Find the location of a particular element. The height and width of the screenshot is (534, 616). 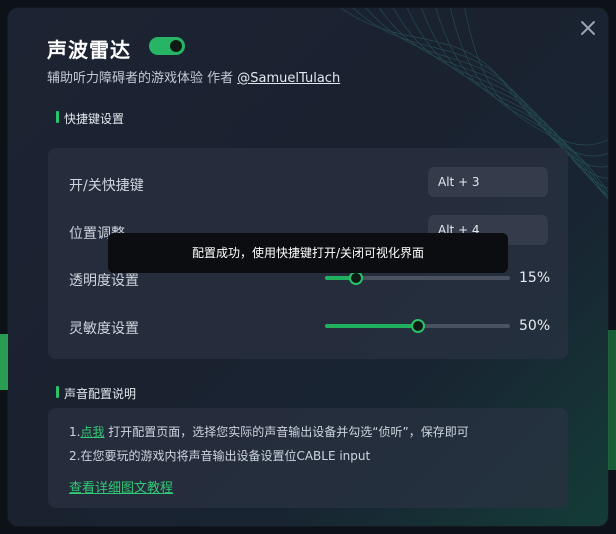

subtitle-text: 辅助听力障碍者的游戏体验 作者 is located at coordinates (140, 78).